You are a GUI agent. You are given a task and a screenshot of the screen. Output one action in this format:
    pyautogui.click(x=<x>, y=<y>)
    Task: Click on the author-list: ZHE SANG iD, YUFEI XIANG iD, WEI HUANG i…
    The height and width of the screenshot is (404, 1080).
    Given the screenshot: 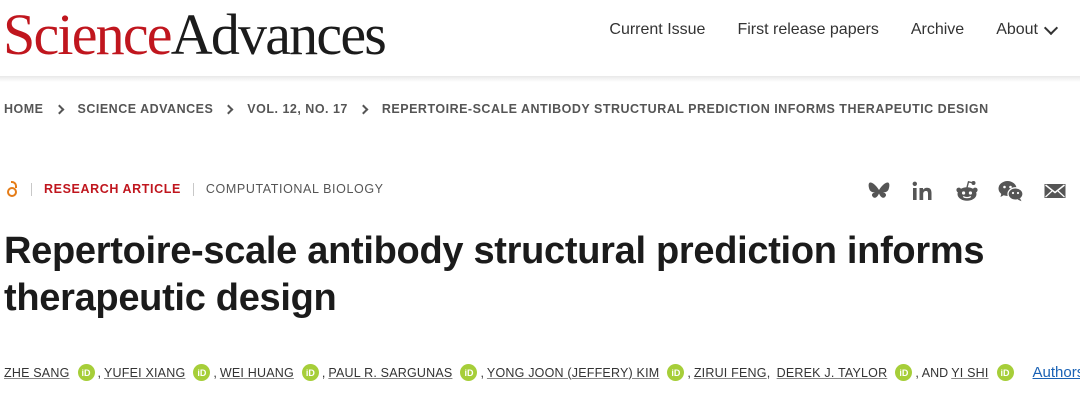 What is the action you would take?
    pyautogui.click(x=542, y=372)
    